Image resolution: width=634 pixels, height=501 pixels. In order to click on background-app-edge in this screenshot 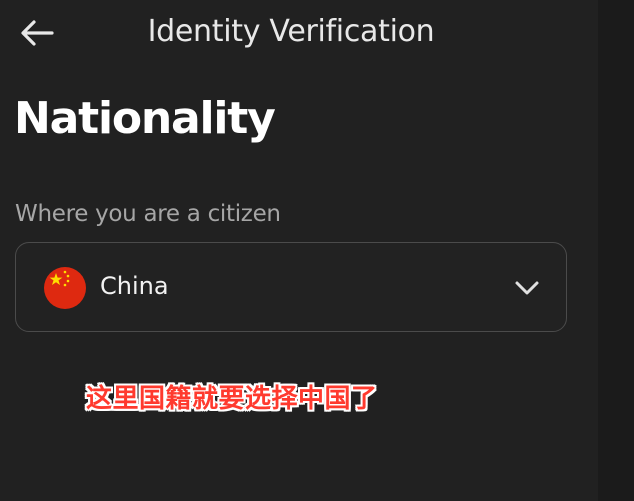, I will do `click(616, 250)`.